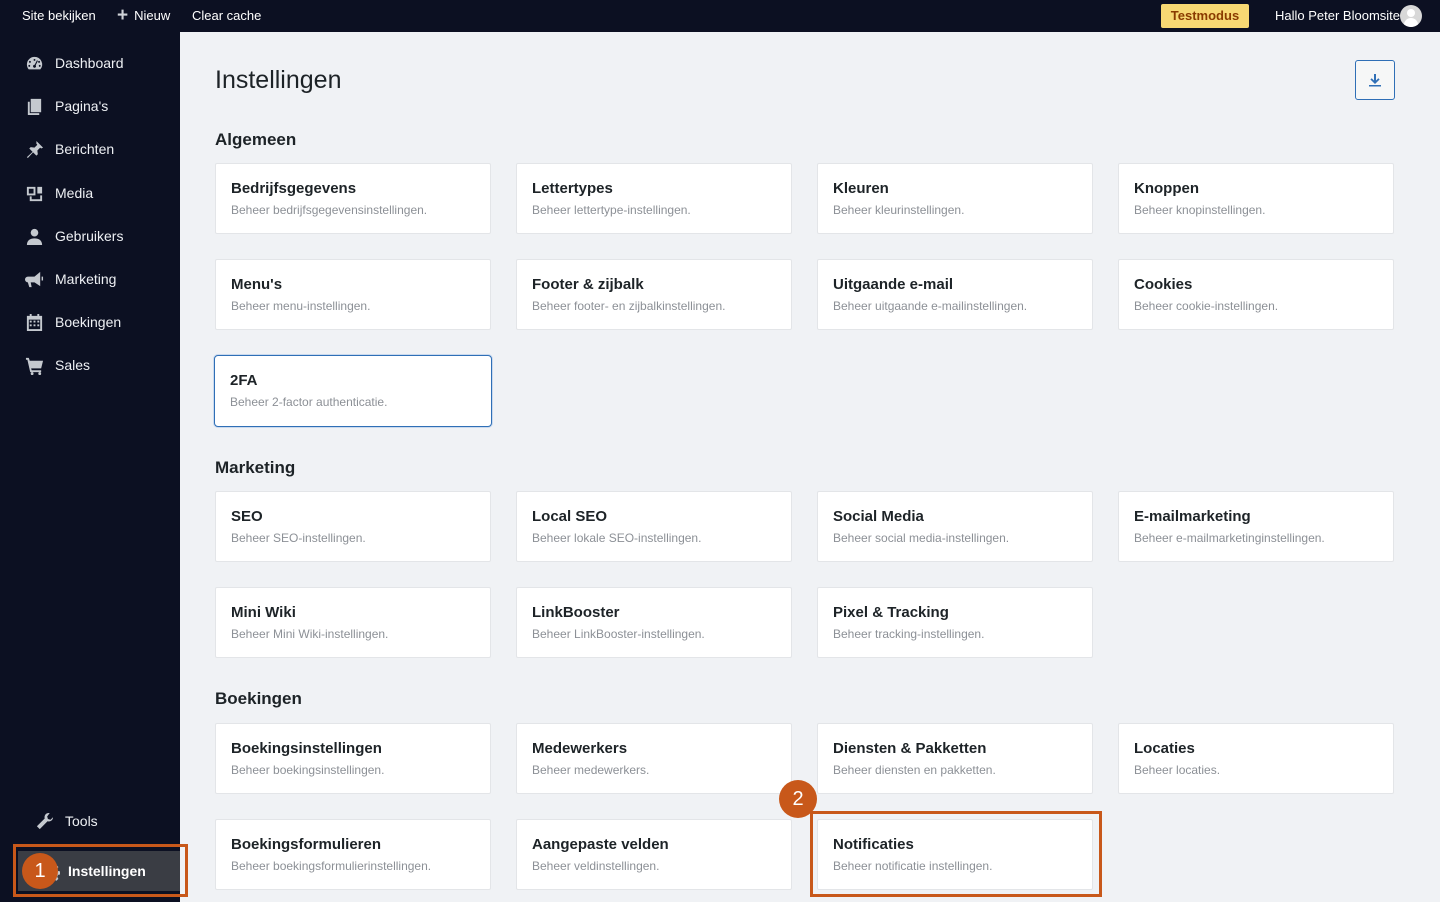 The height and width of the screenshot is (902, 1440). What do you see at coordinates (1192, 516) in the screenshot?
I see `card-title: E-mailmarketing` at bounding box center [1192, 516].